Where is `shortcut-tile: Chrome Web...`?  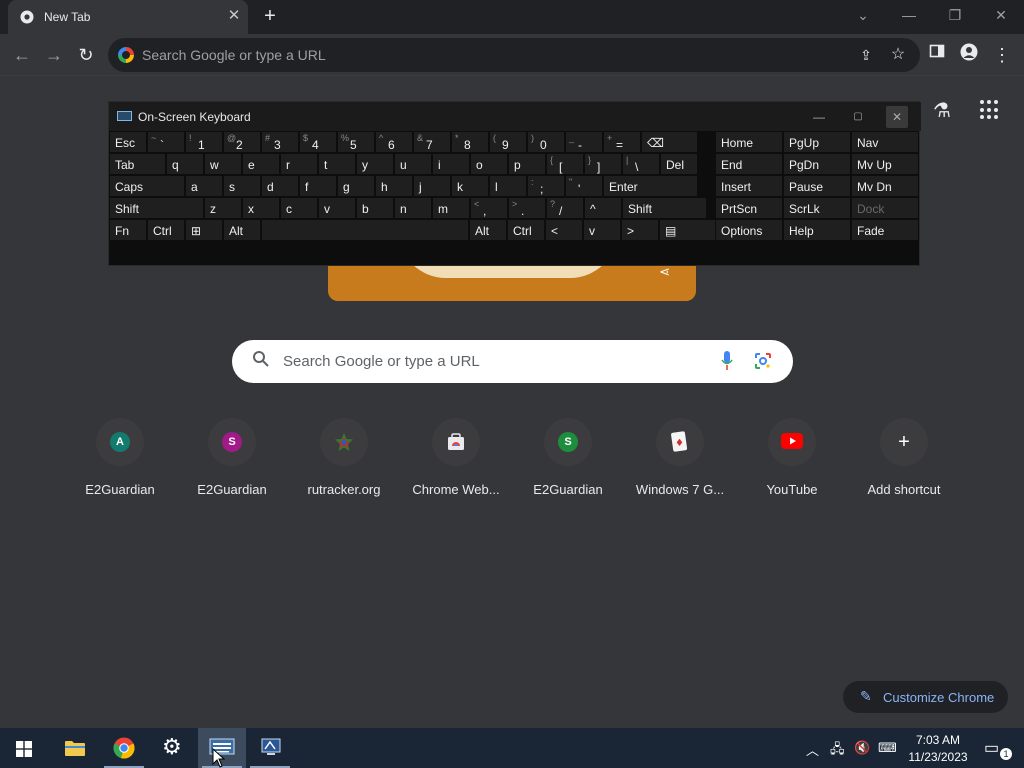
shortcut-tile: Chrome Web... is located at coordinates (456, 462).